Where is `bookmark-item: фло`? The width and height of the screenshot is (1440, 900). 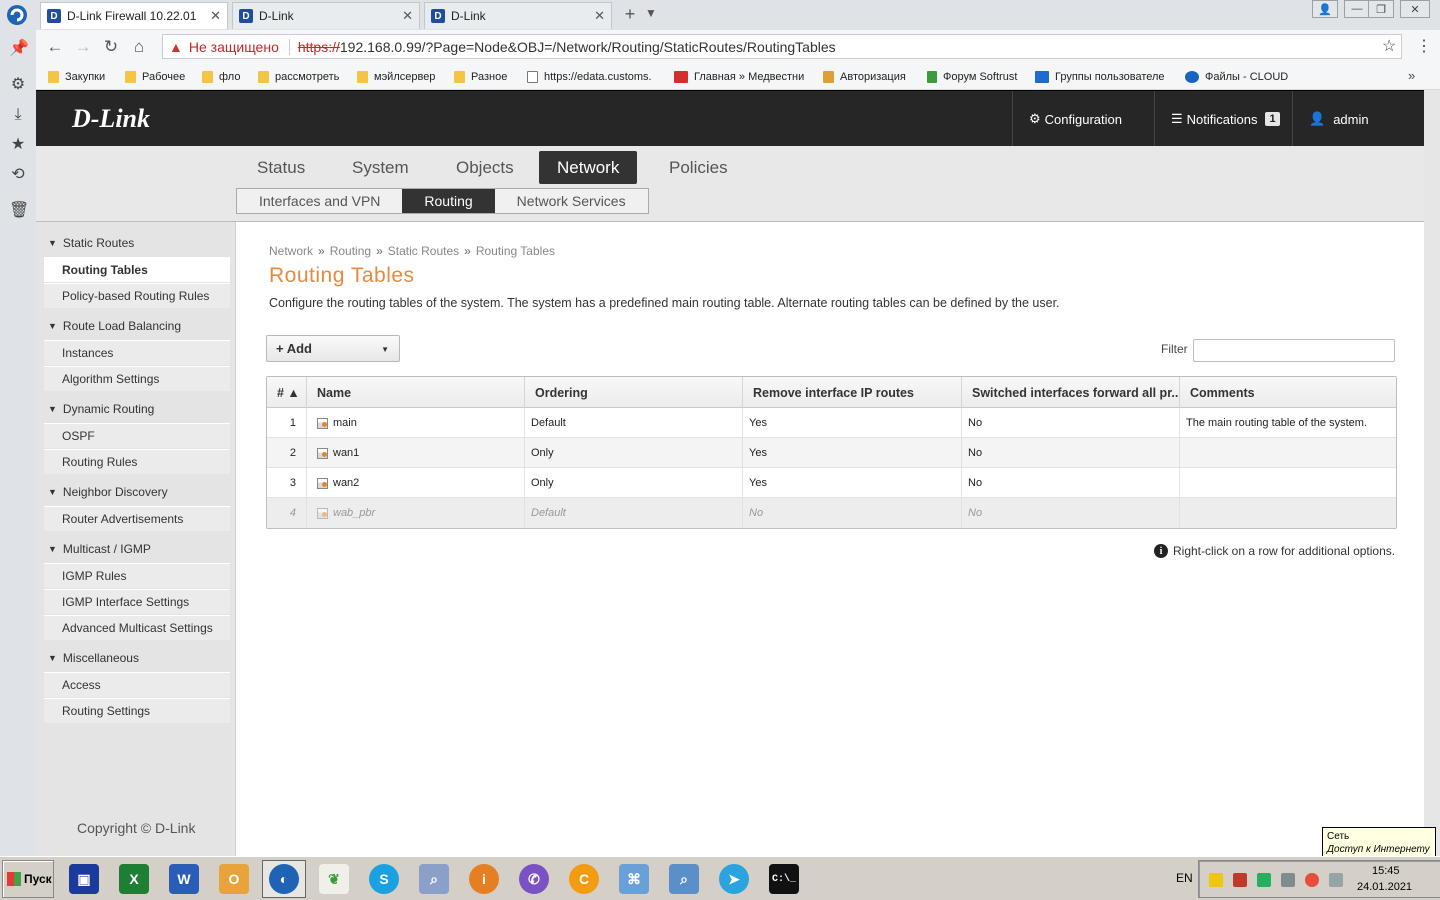 bookmark-item: фло is located at coordinates (221, 77).